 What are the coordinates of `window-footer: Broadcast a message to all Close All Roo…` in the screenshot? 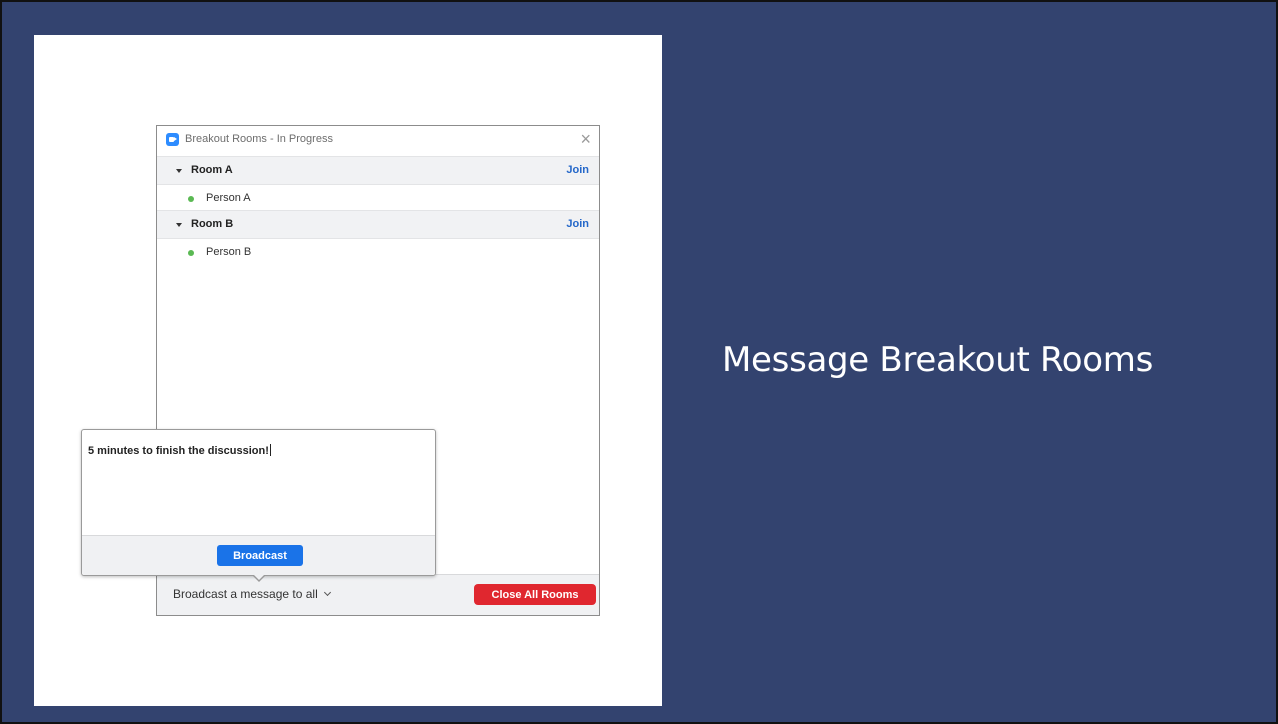 It's located at (378, 594).